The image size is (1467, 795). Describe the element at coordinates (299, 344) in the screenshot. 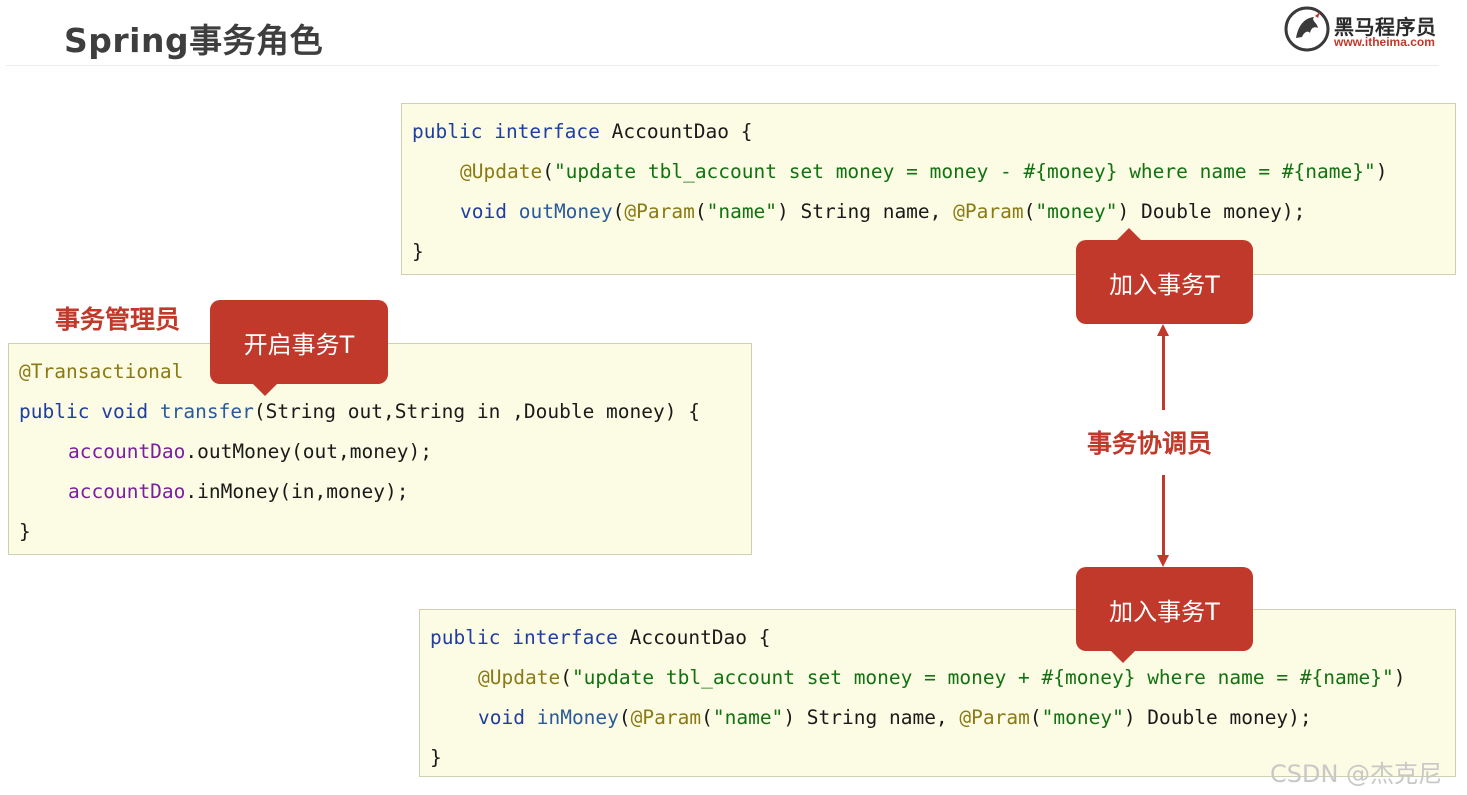

I see `bubble-label: 开启事务T` at that location.